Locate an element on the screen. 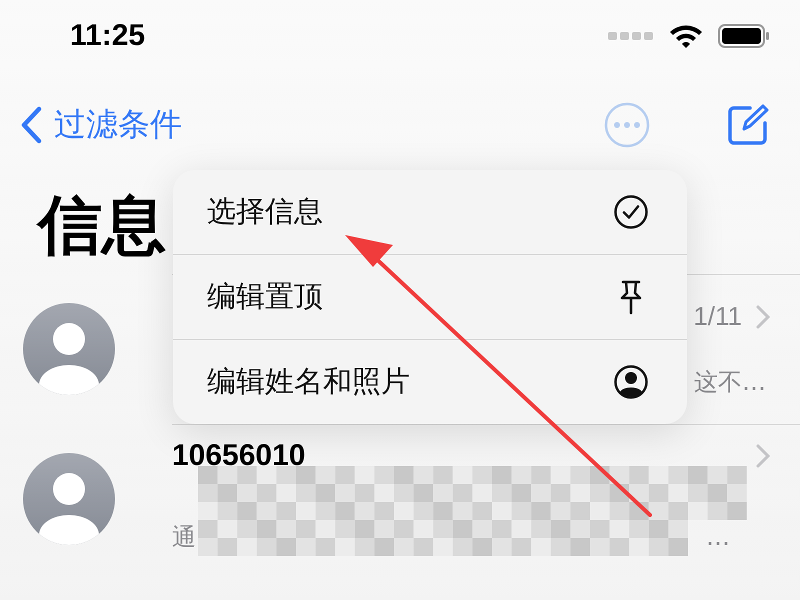 The width and height of the screenshot is (800, 600). message-date: 1/11 is located at coordinates (717, 316).